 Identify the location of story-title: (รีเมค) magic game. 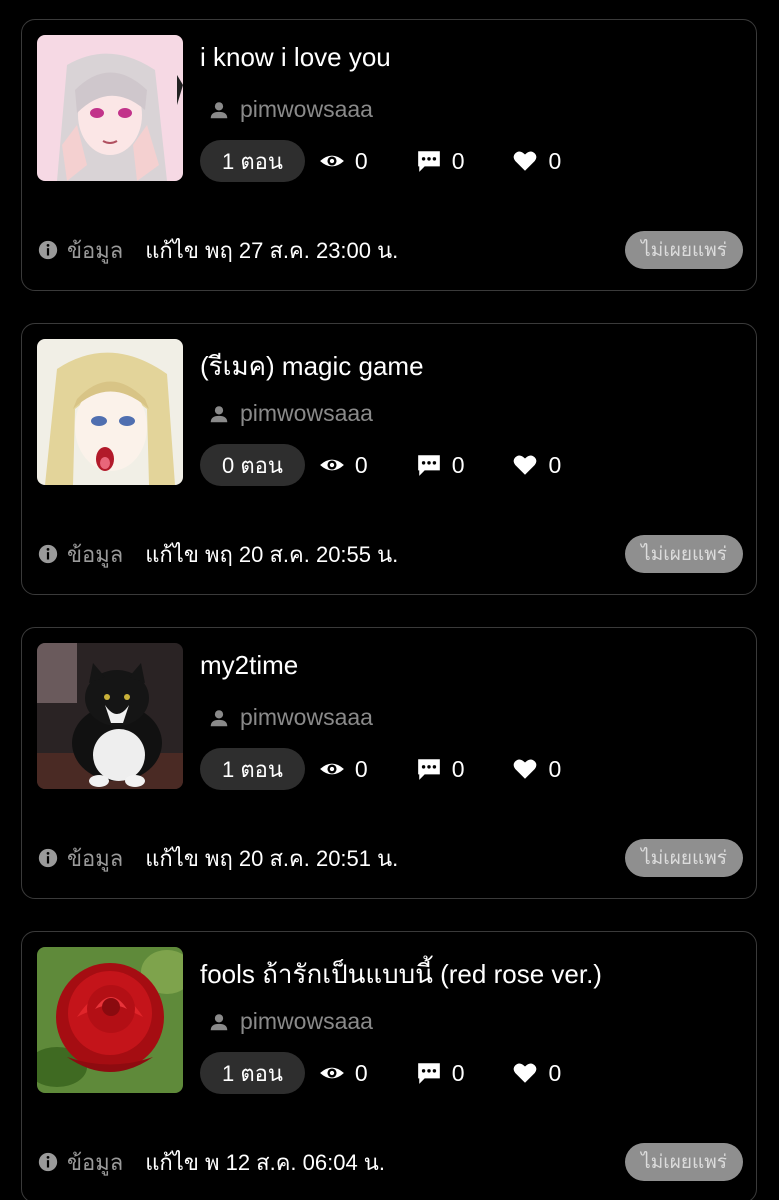
(312, 366).